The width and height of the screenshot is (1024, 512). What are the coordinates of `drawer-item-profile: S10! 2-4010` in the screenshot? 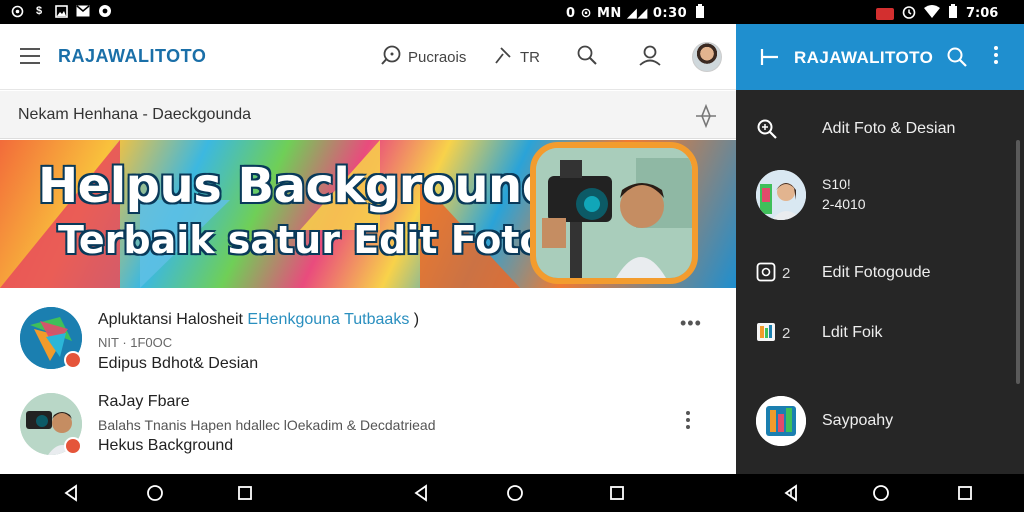 It's located at (880, 197).